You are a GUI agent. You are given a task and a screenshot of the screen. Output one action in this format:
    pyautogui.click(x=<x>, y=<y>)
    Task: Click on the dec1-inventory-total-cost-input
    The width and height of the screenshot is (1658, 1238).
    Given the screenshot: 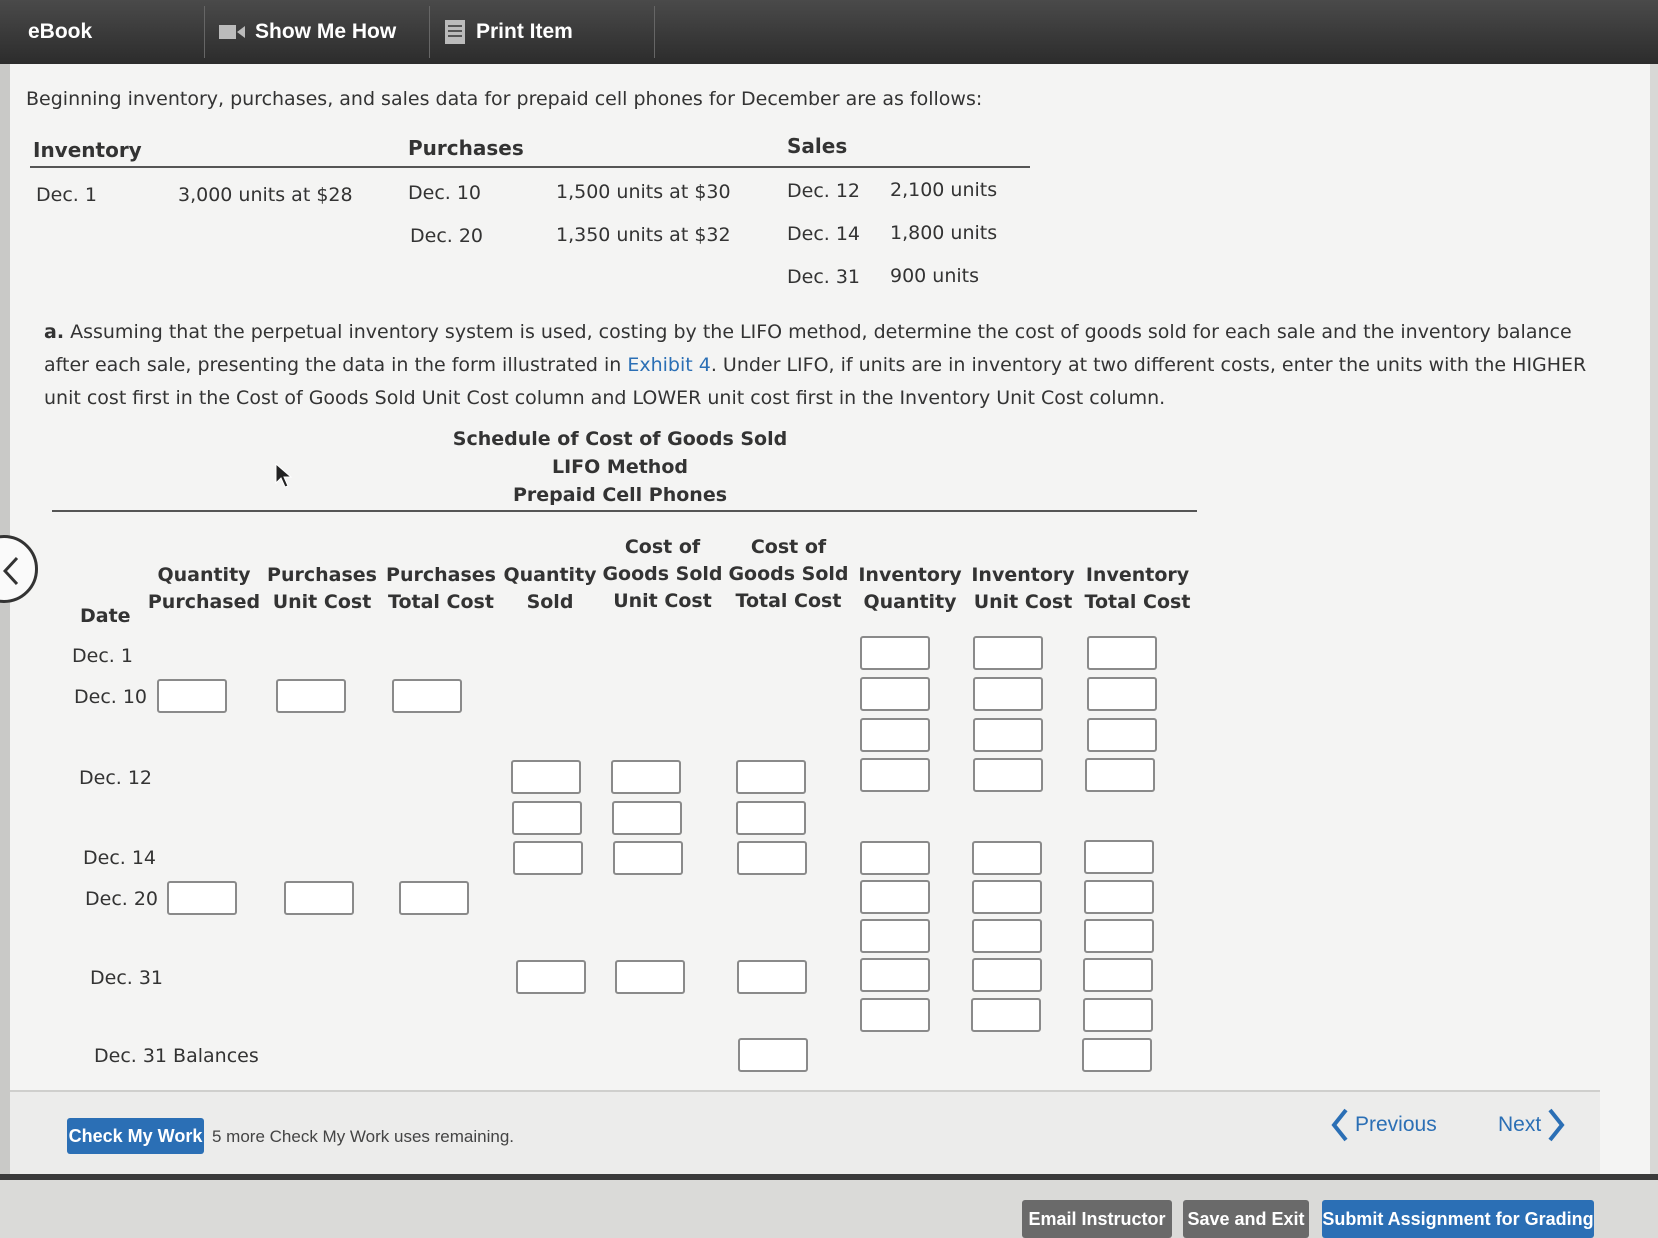 What is the action you would take?
    pyautogui.click(x=1122, y=653)
    